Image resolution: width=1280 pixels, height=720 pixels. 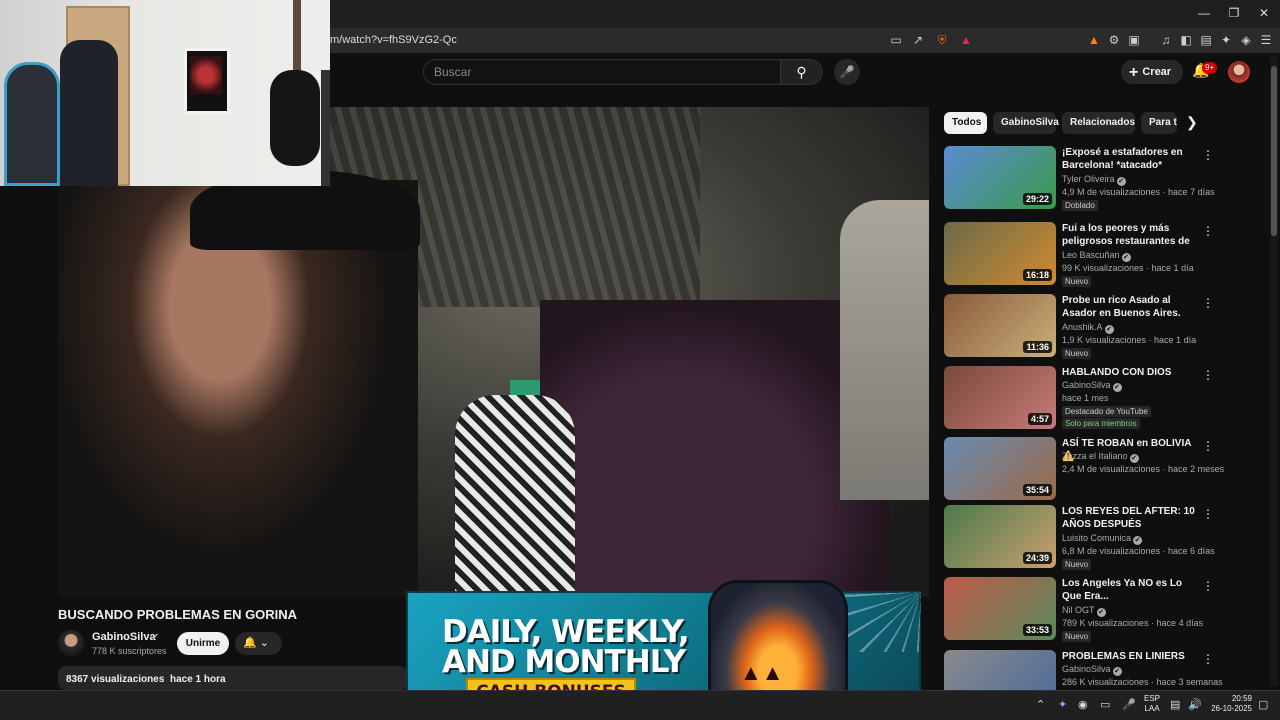 I want to click on search-input: Buscar, so click(x=602, y=72).